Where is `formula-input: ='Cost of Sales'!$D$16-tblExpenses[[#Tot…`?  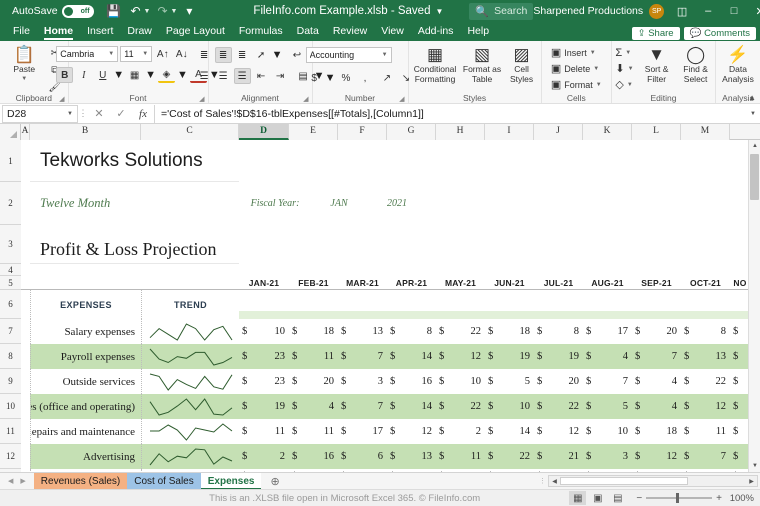 formula-input: ='Cost of Sales'!$D$16-tblExpenses[[#Tot… is located at coordinates (450, 113).